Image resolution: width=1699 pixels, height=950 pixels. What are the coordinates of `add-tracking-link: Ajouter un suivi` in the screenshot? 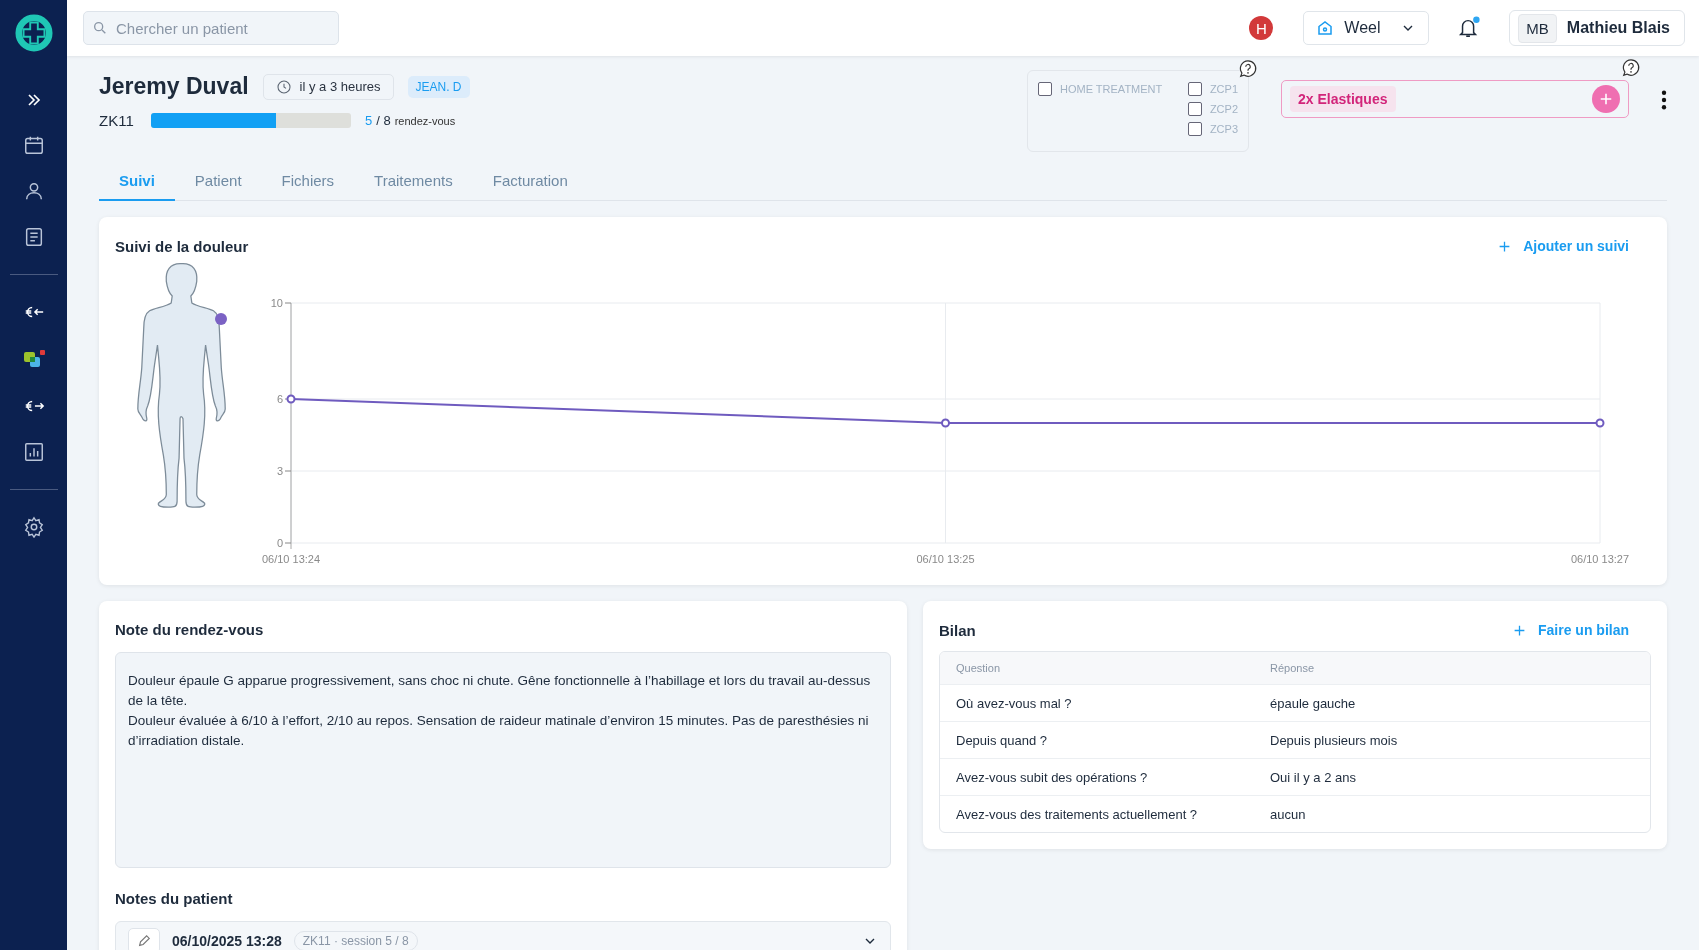 It's located at (1563, 246).